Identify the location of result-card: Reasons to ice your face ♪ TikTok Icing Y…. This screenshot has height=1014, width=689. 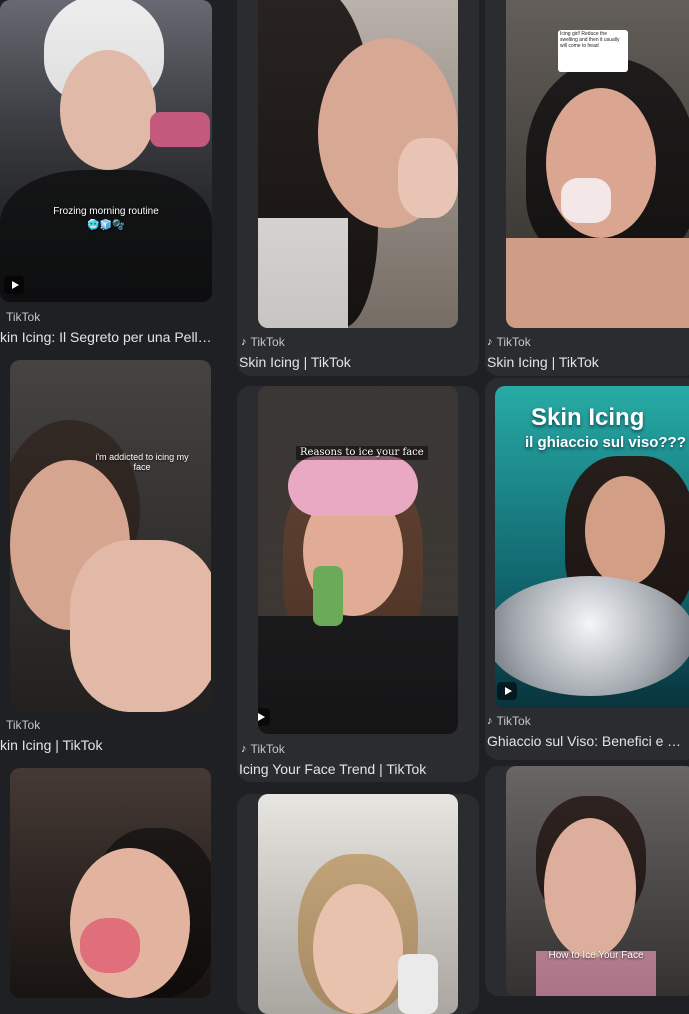
(358, 584).